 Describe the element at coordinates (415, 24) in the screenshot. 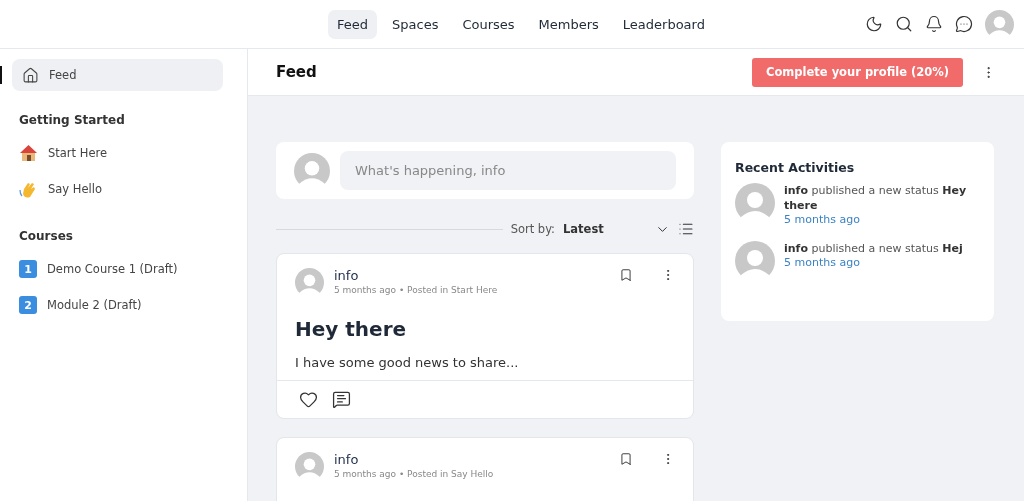

I see `nav-tab: Spaces` at that location.